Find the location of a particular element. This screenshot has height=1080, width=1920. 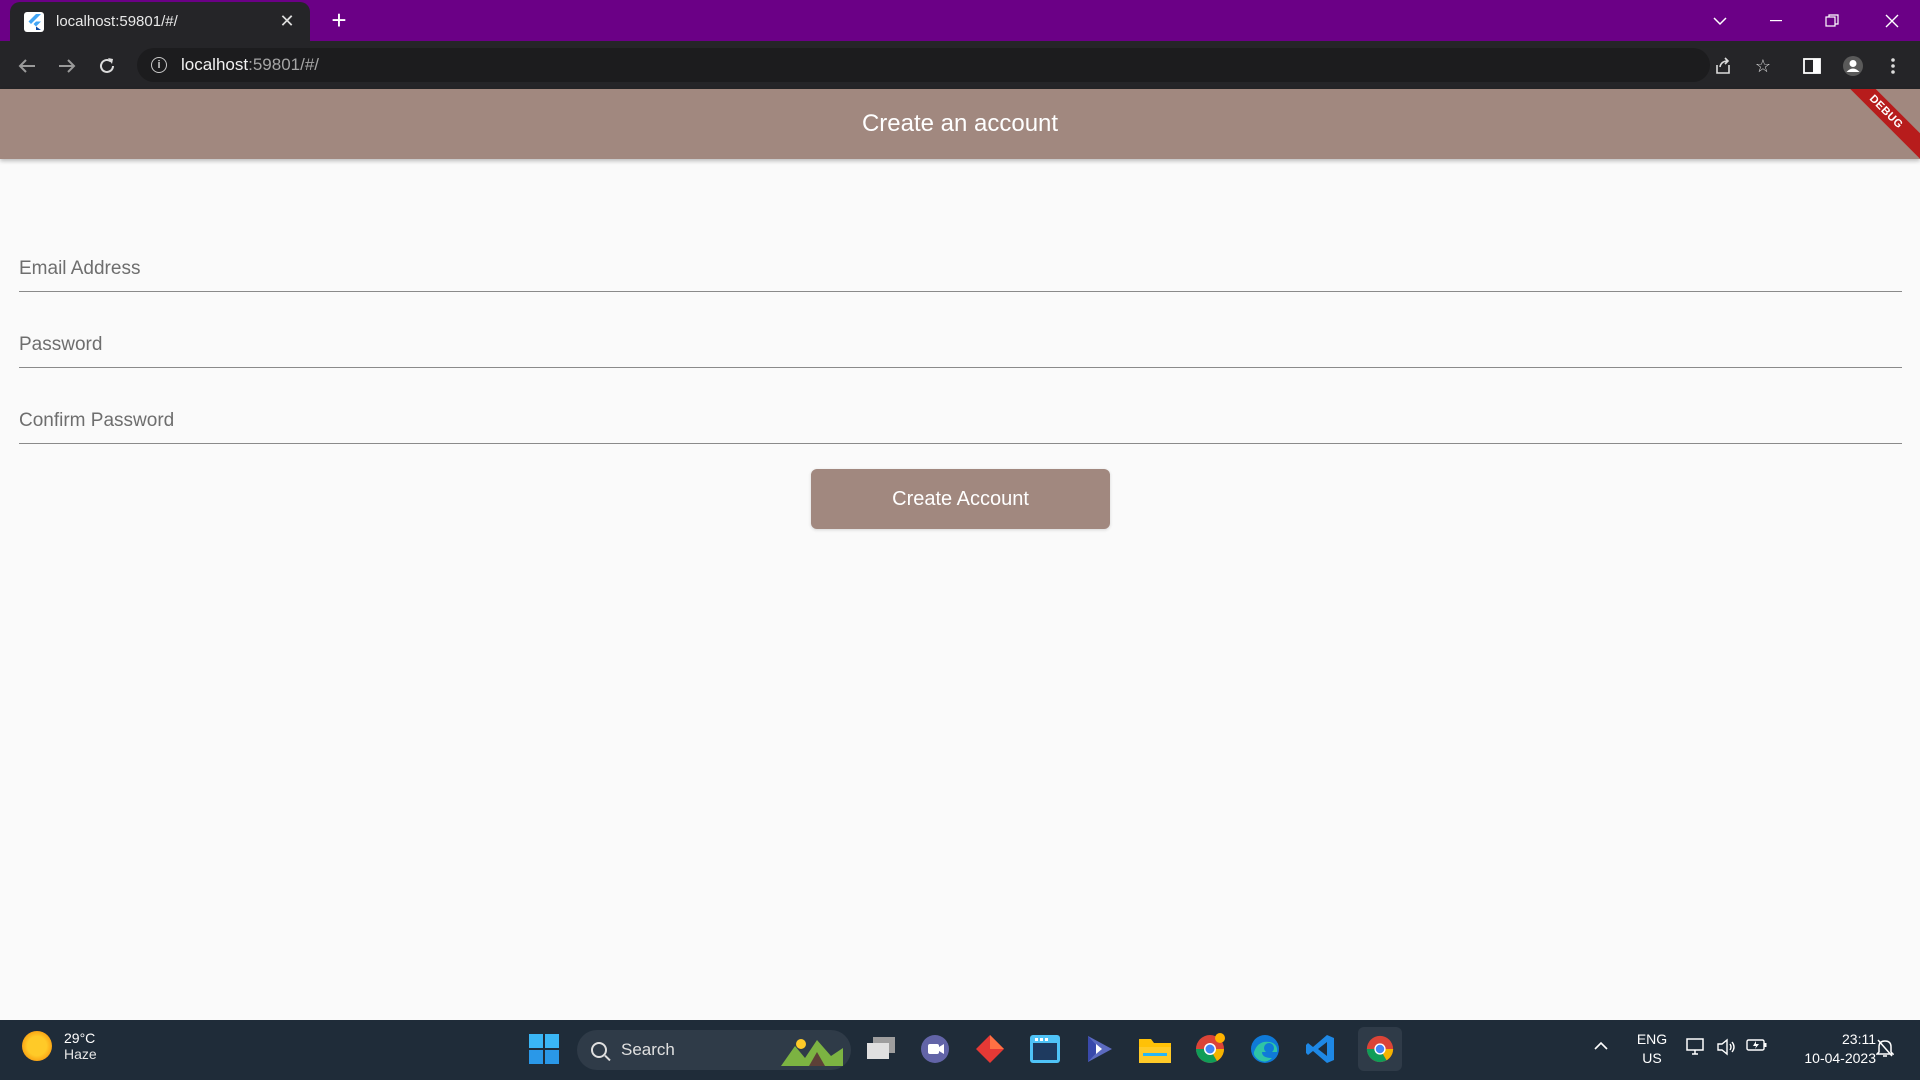

task-view-icon is located at coordinates (881, 1049).